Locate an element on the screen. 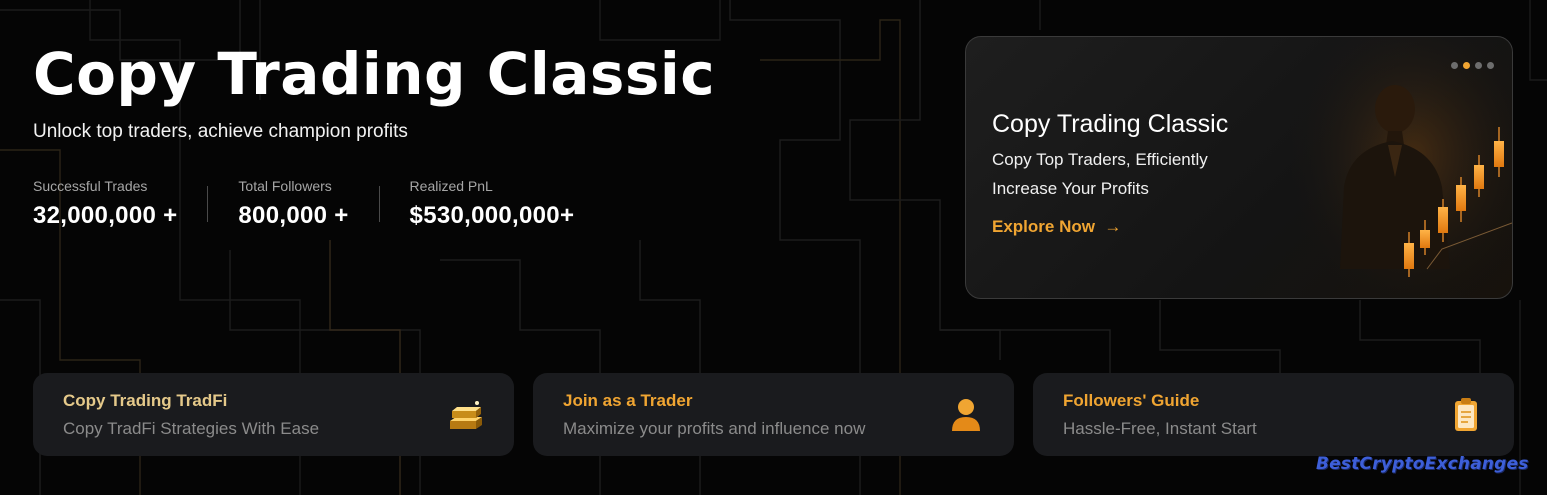 The height and width of the screenshot is (495, 1547). stat-successful-trades: Successful Trades 32,000,000 + is located at coordinates (105, 204).